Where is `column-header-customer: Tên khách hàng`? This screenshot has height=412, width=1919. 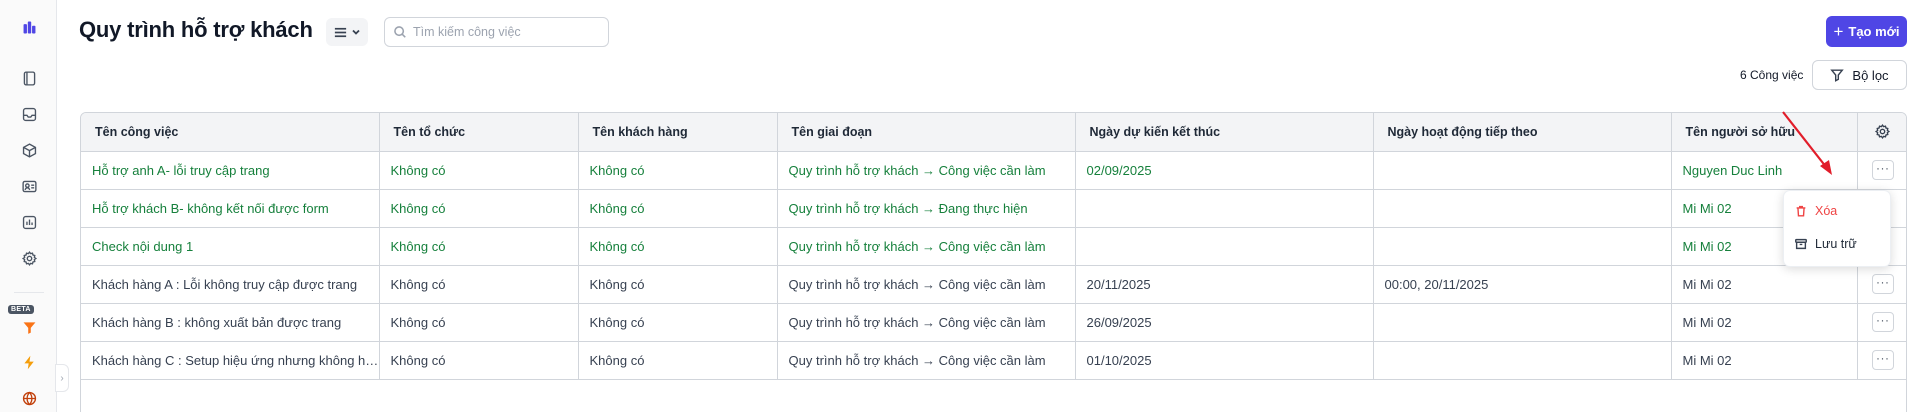 column-header-customer: Tên khách hàng is located at coordinates (678, 132).